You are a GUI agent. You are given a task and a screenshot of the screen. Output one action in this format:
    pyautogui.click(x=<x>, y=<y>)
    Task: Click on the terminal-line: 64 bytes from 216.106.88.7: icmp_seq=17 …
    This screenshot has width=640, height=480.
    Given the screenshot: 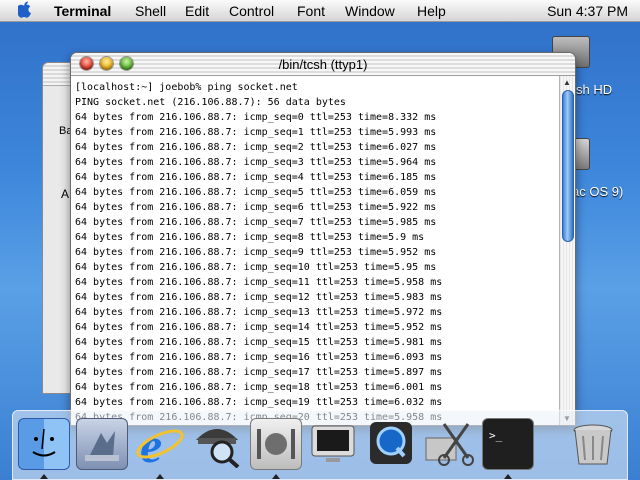 What is the action you would take?
    pyautogui.click(x=259, y=372)
    